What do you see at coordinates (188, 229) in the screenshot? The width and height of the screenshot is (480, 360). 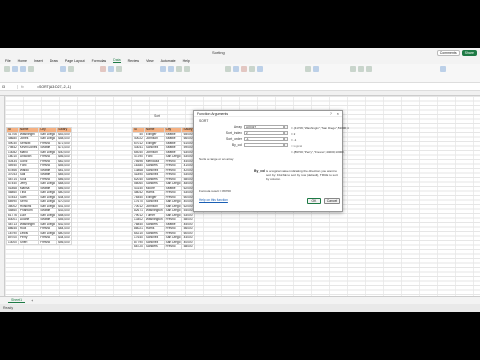 I see `table-cell: 56000` at bounding box center [188, 229].